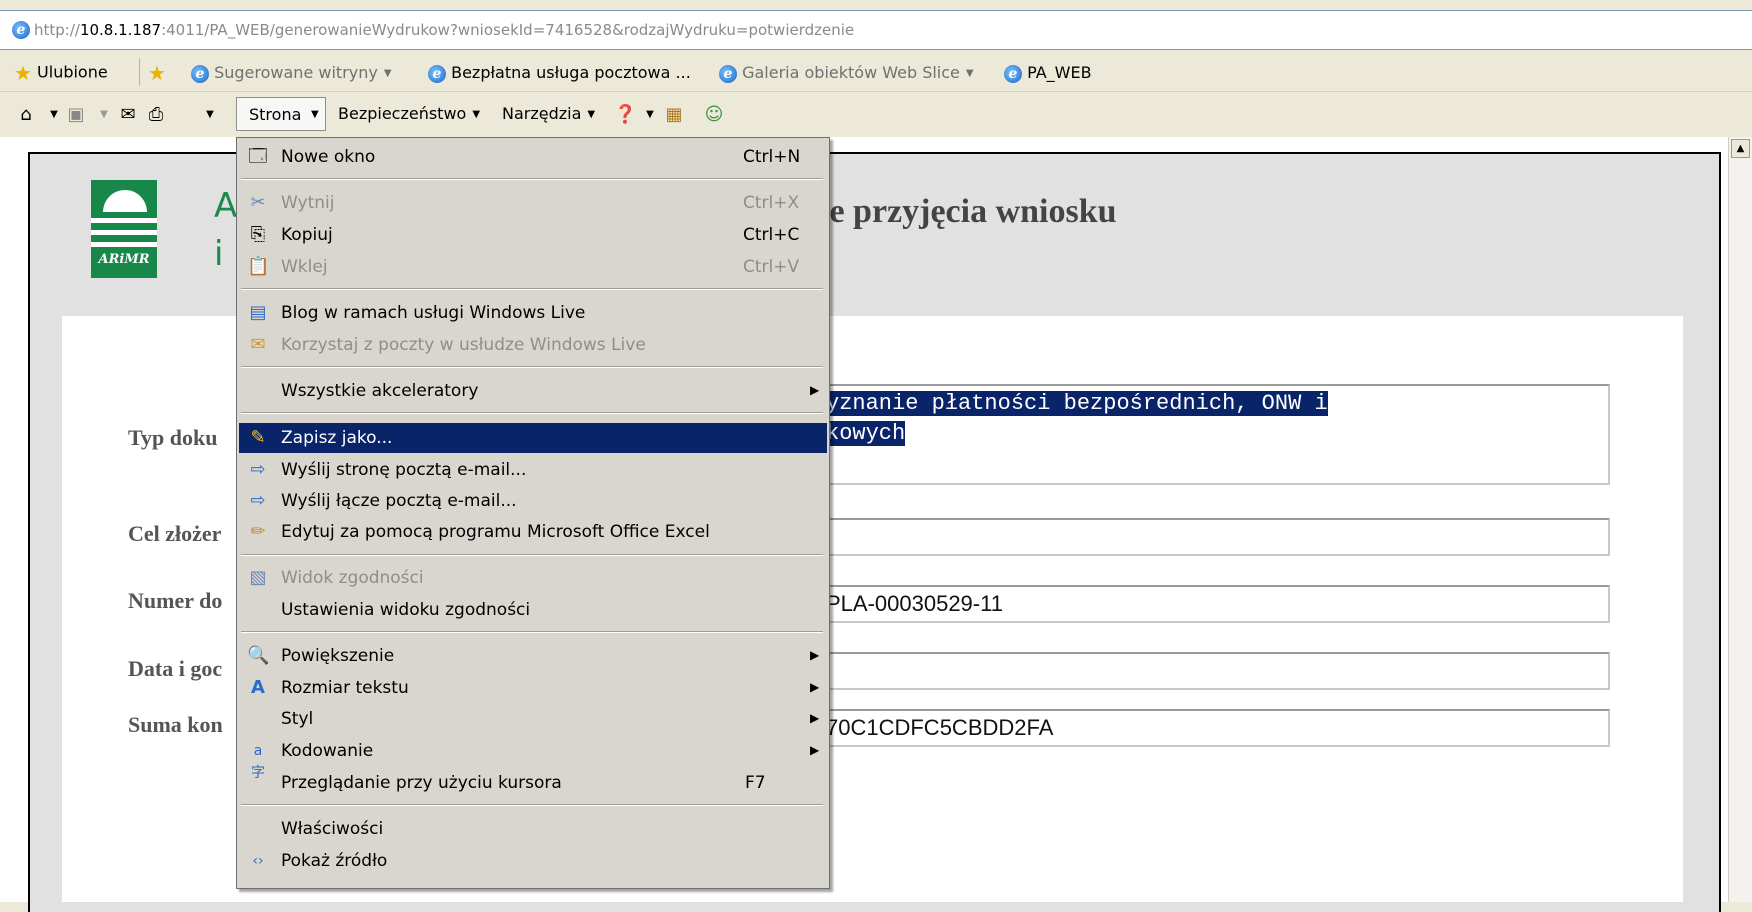 This screenshot has width=1752, height=912. Describe the element at coordinates (533, 861) in the screenshot. I see `menu-item-view-source: ‹› Pokaż źródło` at that location.